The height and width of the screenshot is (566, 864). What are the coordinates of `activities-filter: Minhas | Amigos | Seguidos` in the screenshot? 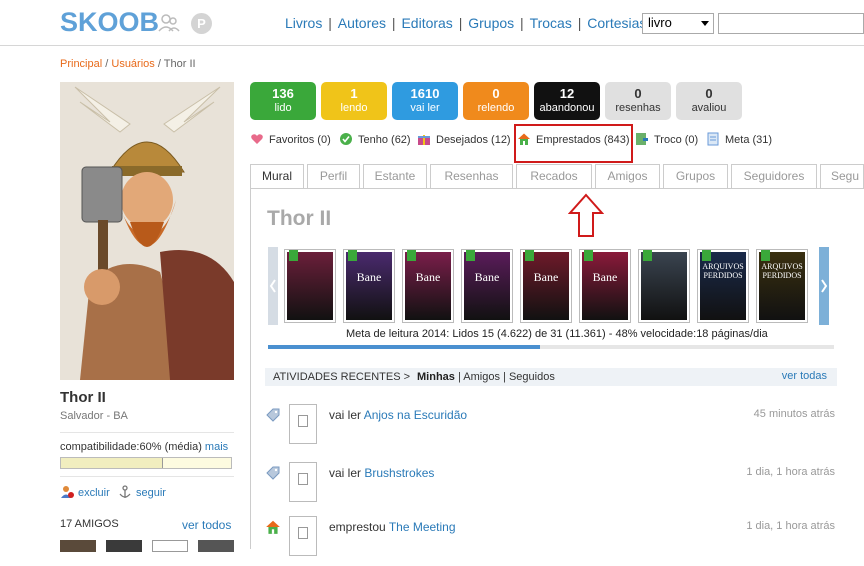 It's located at (486, 377).